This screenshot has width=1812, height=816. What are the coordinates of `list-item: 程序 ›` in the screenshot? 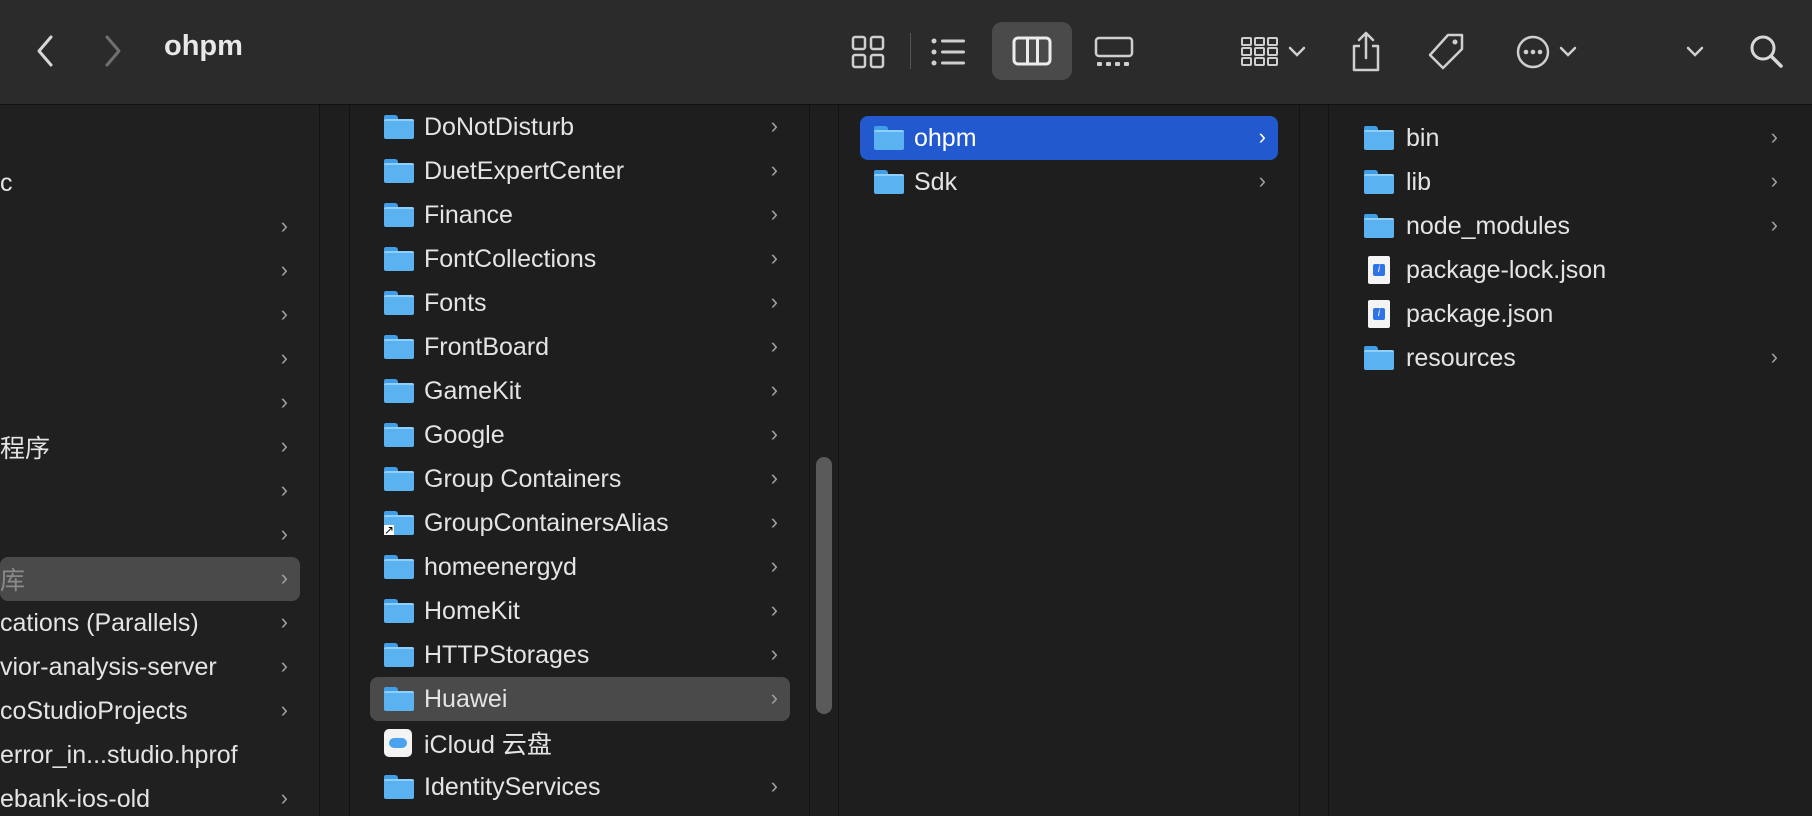 It's located at (150, 447).